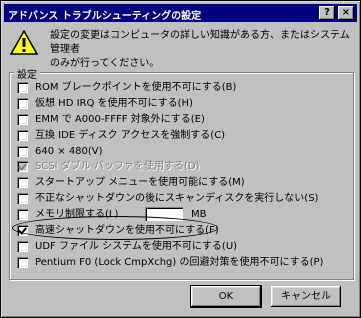  I want to click on ok-button: OK, so click(226, 296).